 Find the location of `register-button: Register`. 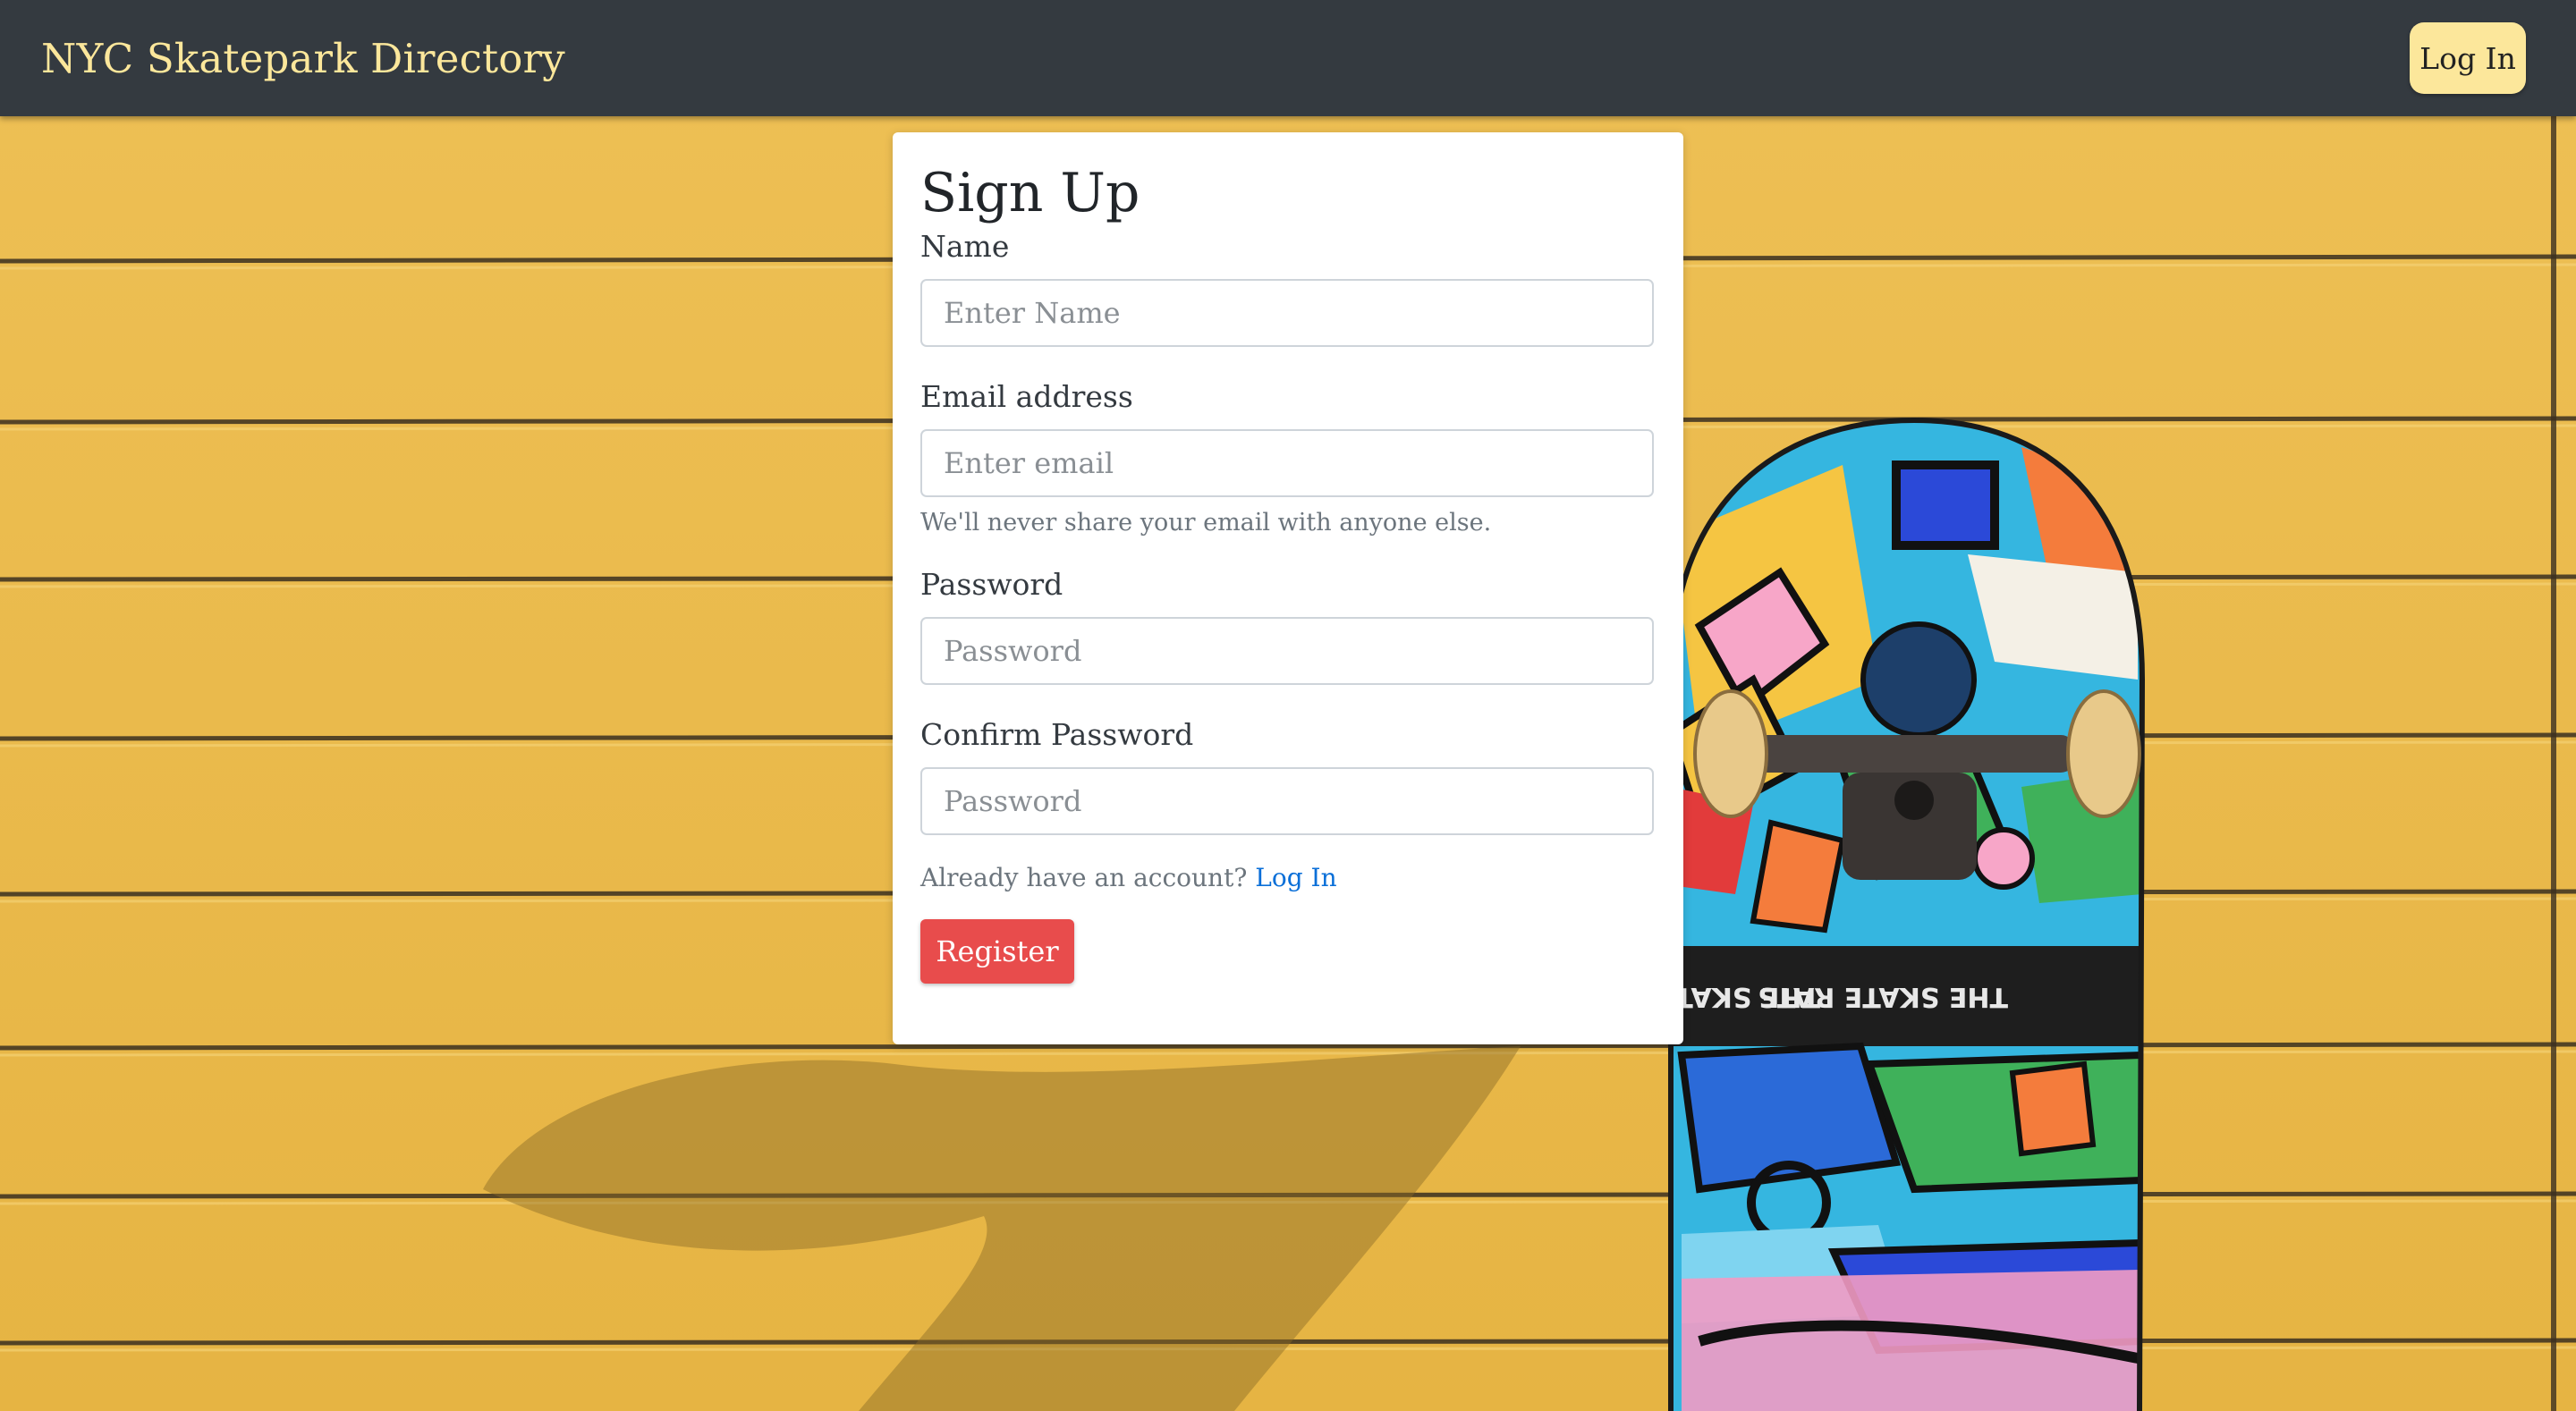

register-button: Register is located at coordinates (997, 951).